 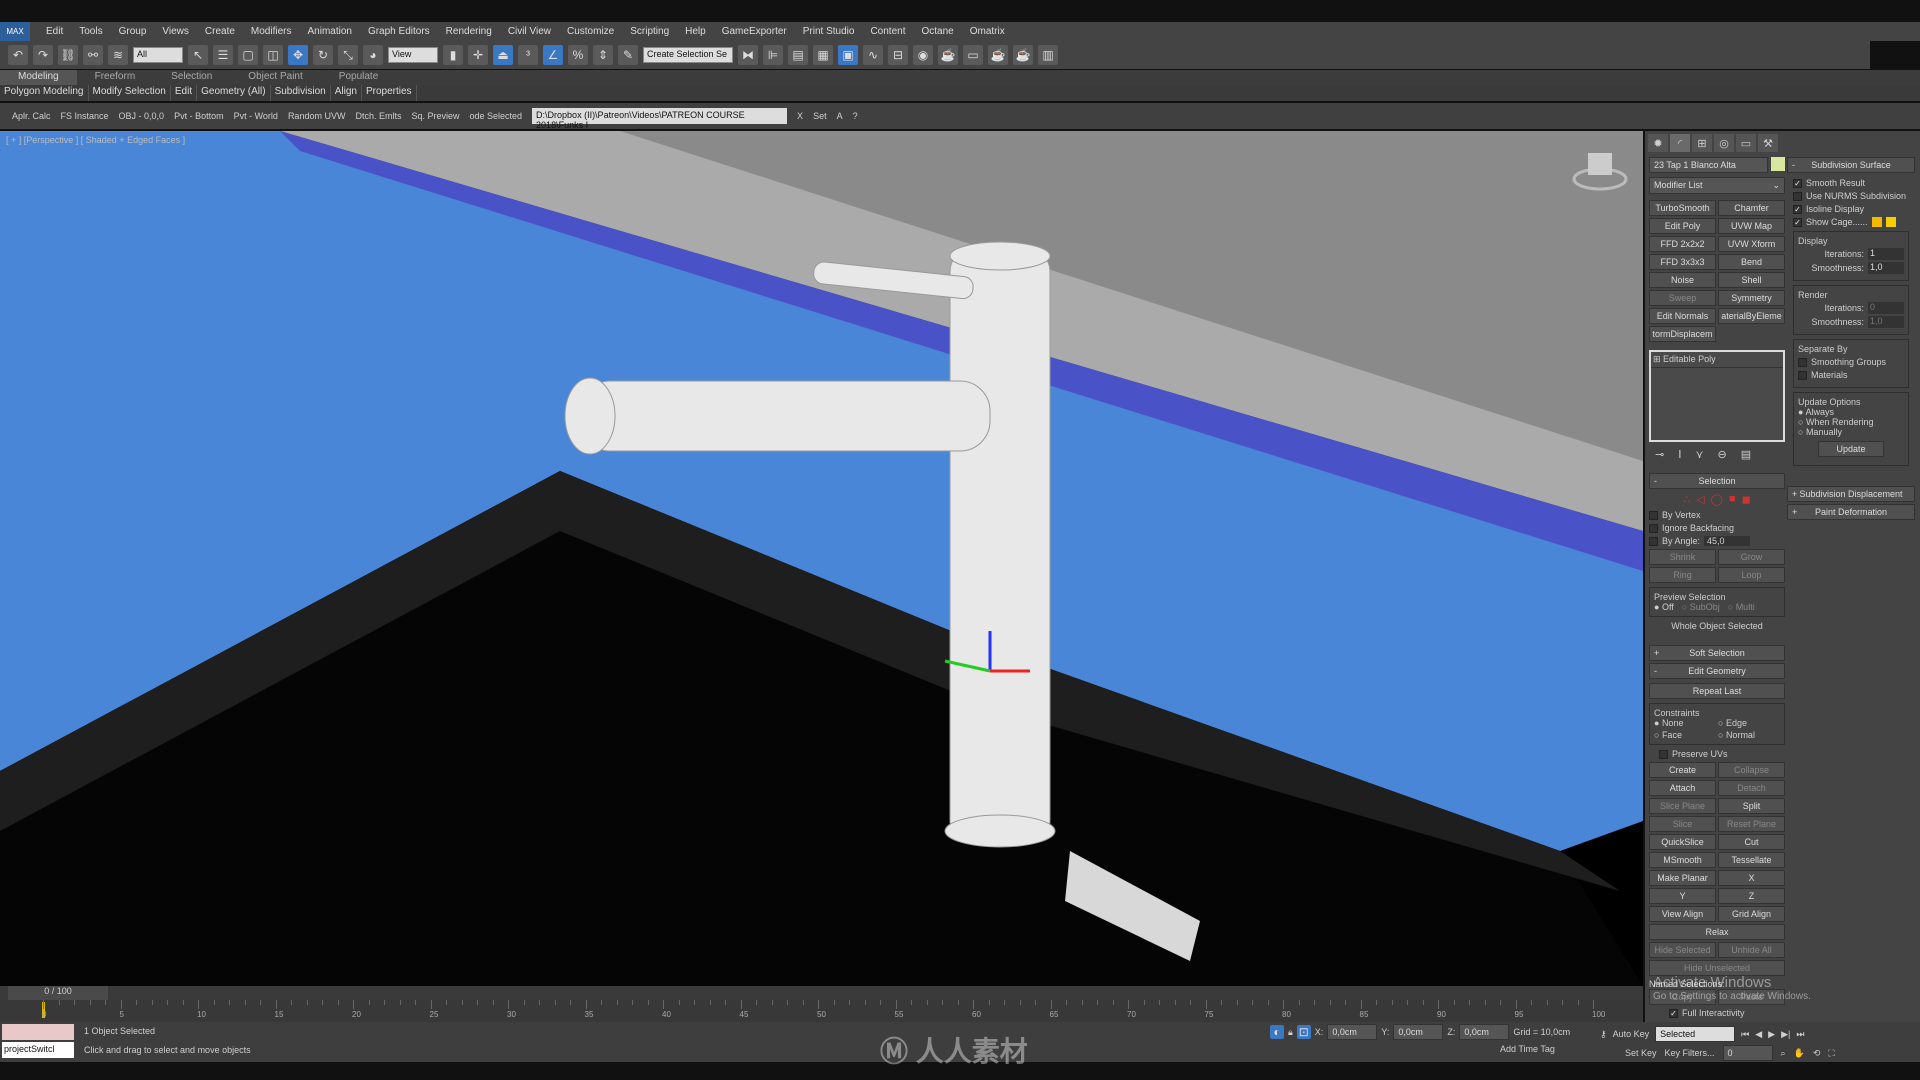 I want to click on window-crossing-icon: ◫, so click(x=273, y=55).